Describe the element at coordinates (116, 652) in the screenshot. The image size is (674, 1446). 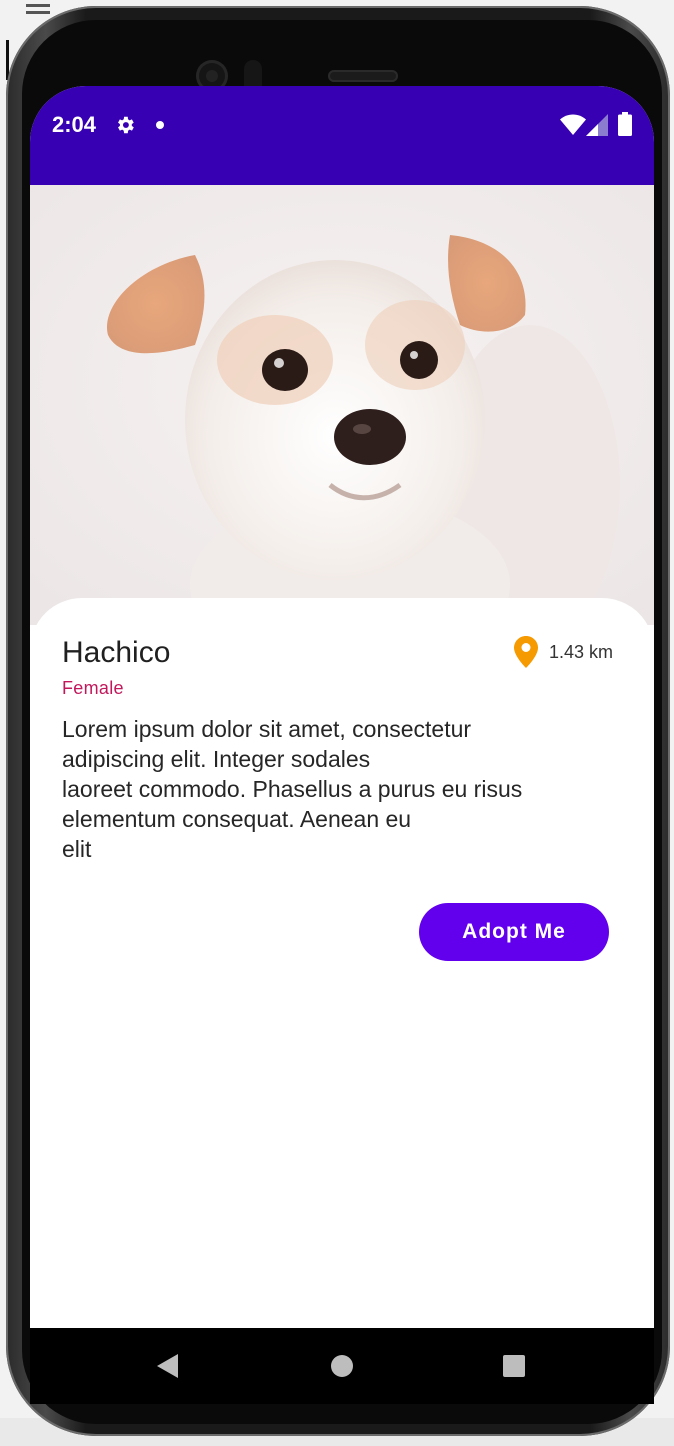
I see `pet-name: Hachico` at that location.